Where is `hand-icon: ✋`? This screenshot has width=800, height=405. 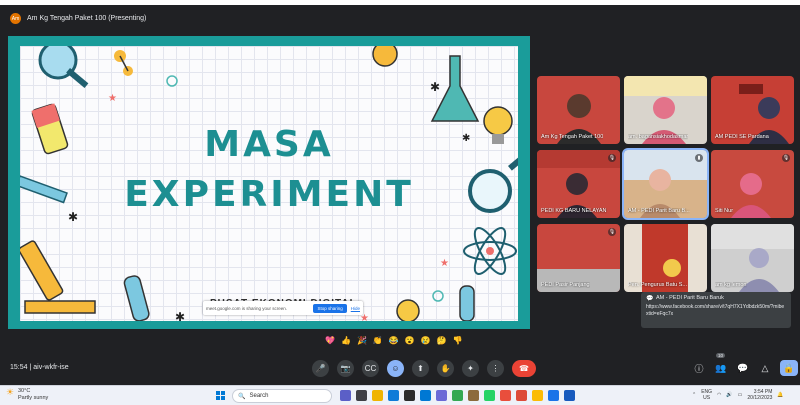
hand-icon: ✋ is located at coordinates (445, 368).